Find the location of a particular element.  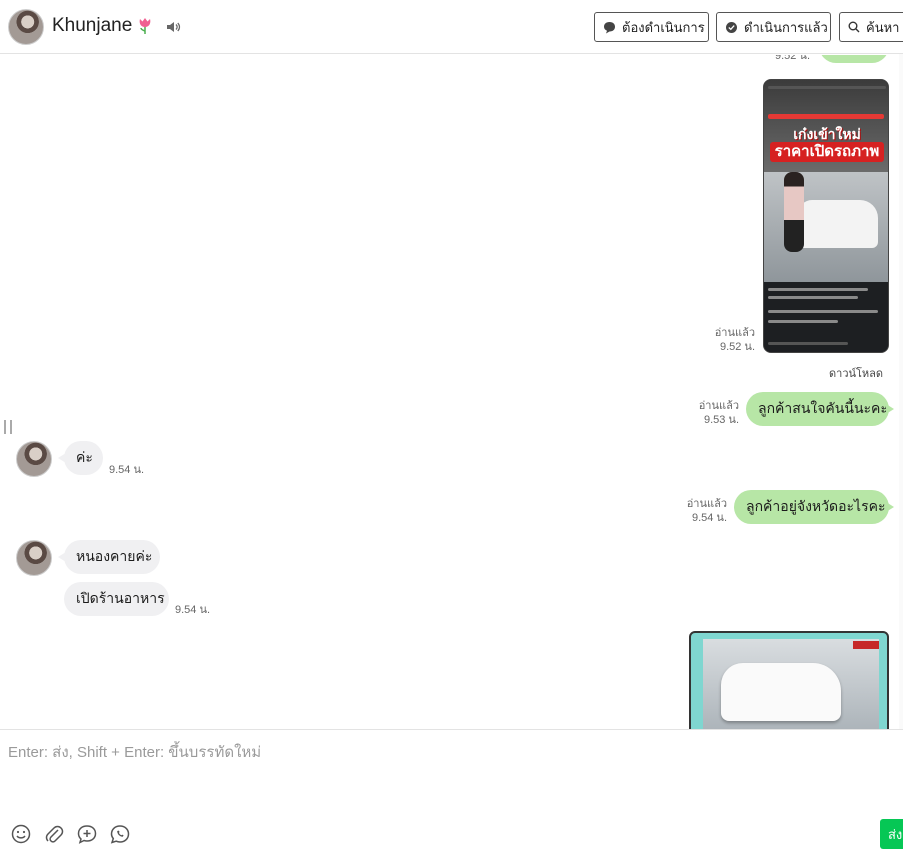

image-status-bar is located at coordinates (827, 87).